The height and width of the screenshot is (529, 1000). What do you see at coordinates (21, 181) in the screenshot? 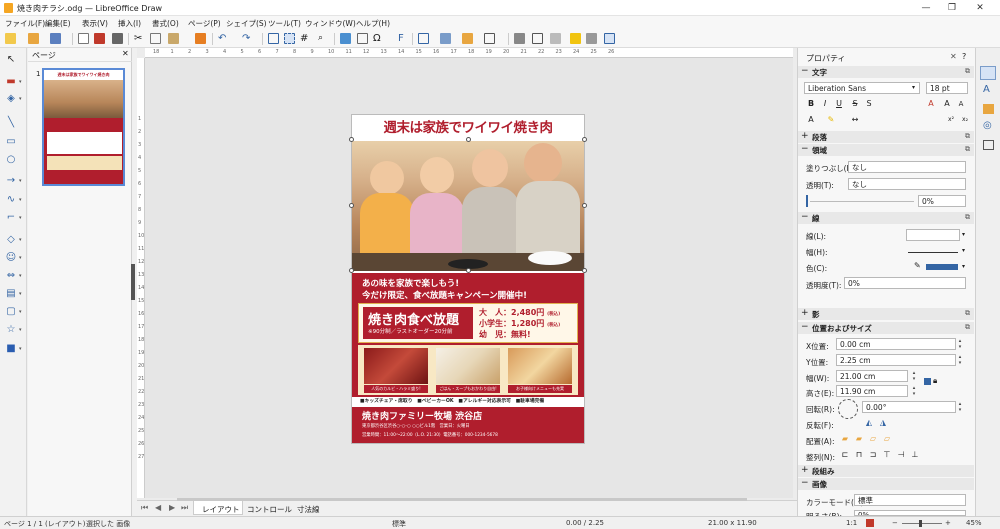
I see `arrow-dropdown-icon: ▾` at bounding box center [21, 181].